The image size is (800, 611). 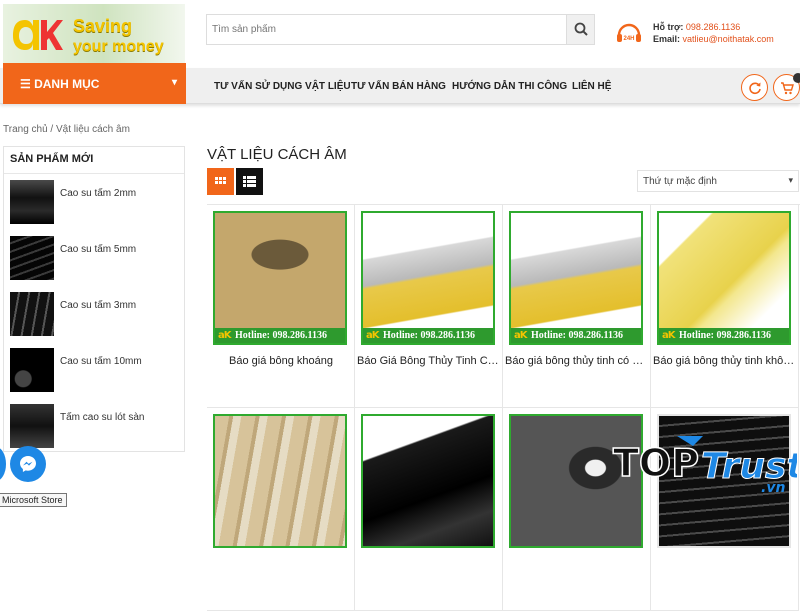 What do you see at coordinates (98, 305) in the screenshot?
I see `sidebar-item-label: Cao su tấm 3mm` at bounding box center [98, 305].